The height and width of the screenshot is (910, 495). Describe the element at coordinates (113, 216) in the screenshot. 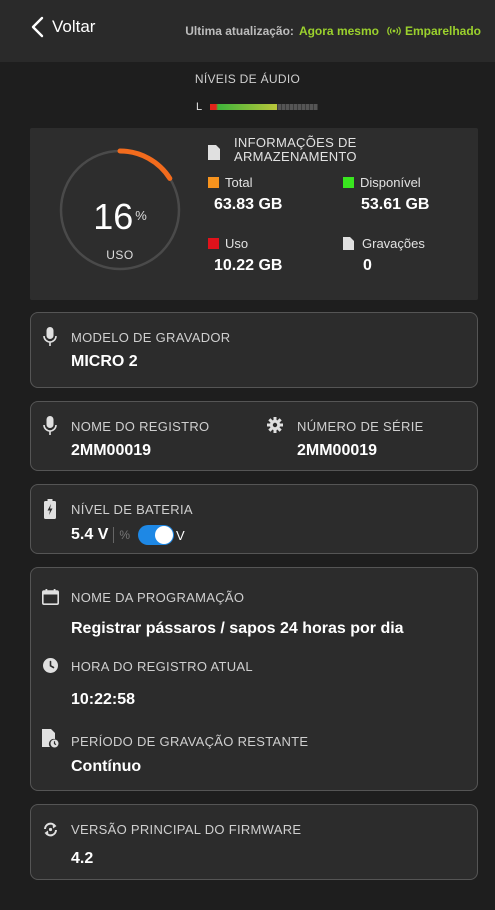

I see `gauge-percent: 16` at that location.